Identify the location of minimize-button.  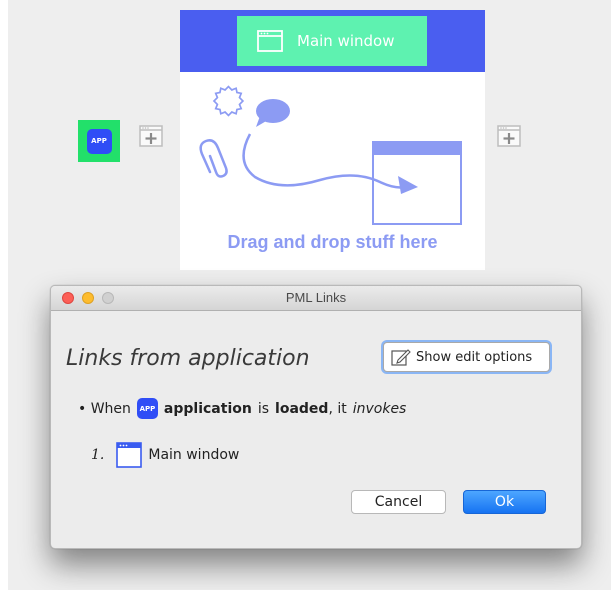
(88, 298).